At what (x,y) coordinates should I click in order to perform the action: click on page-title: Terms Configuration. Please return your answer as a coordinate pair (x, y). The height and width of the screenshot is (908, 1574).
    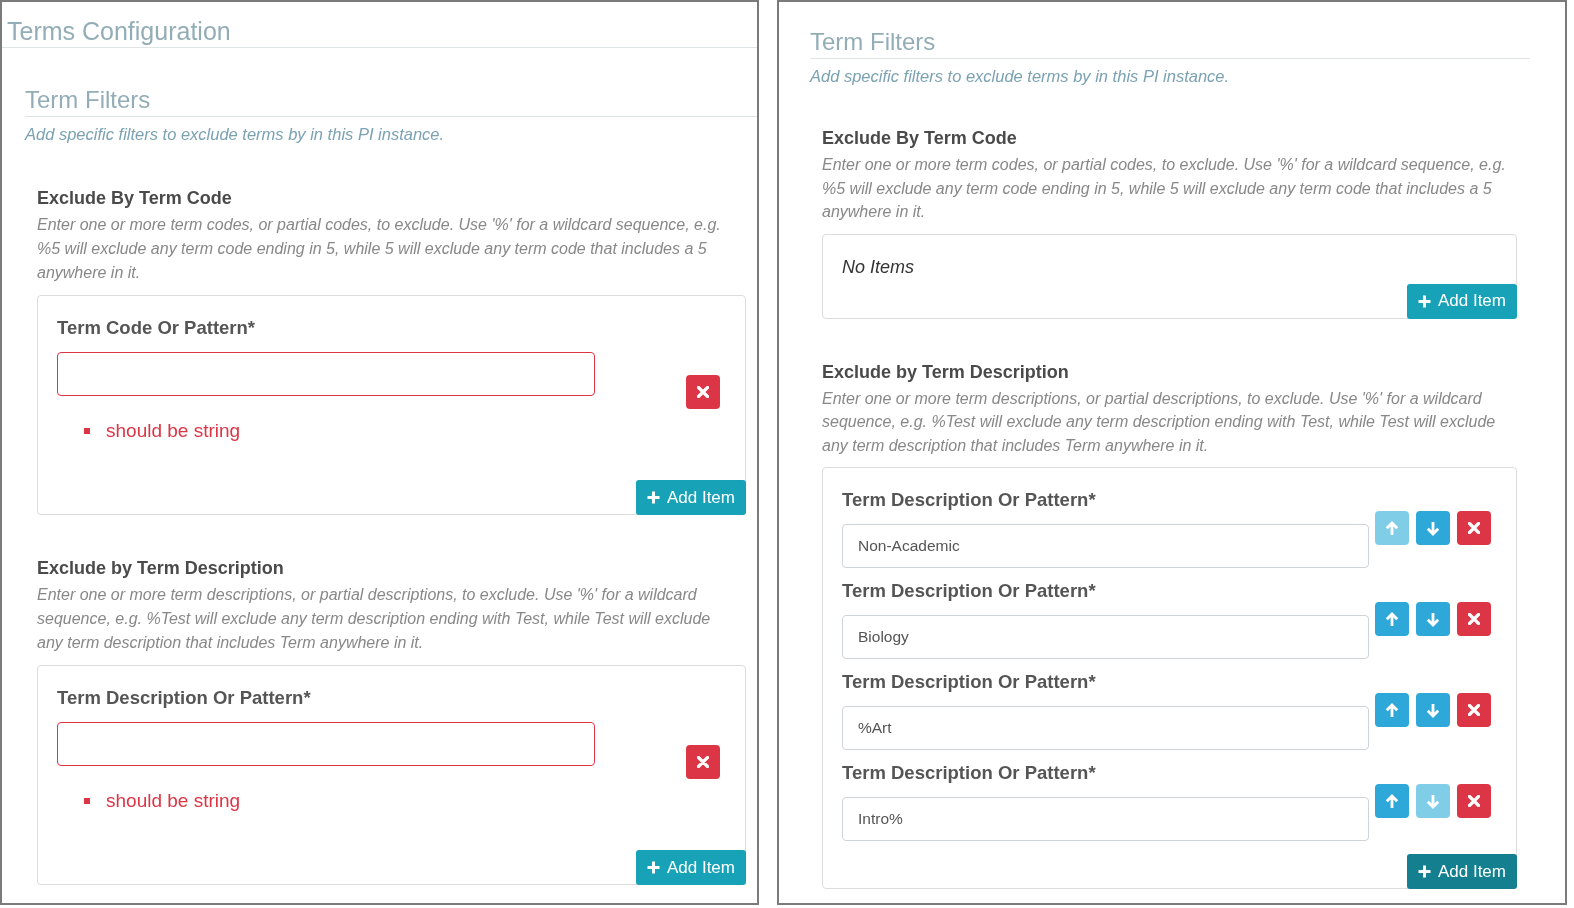
    Looking at the image, I should click on (119, 31).